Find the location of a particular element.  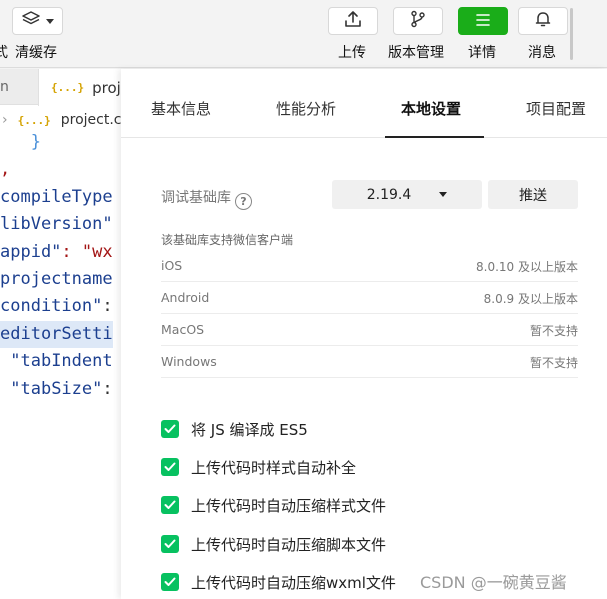

layers-dropdown-button is located at coordinates (37, 21).